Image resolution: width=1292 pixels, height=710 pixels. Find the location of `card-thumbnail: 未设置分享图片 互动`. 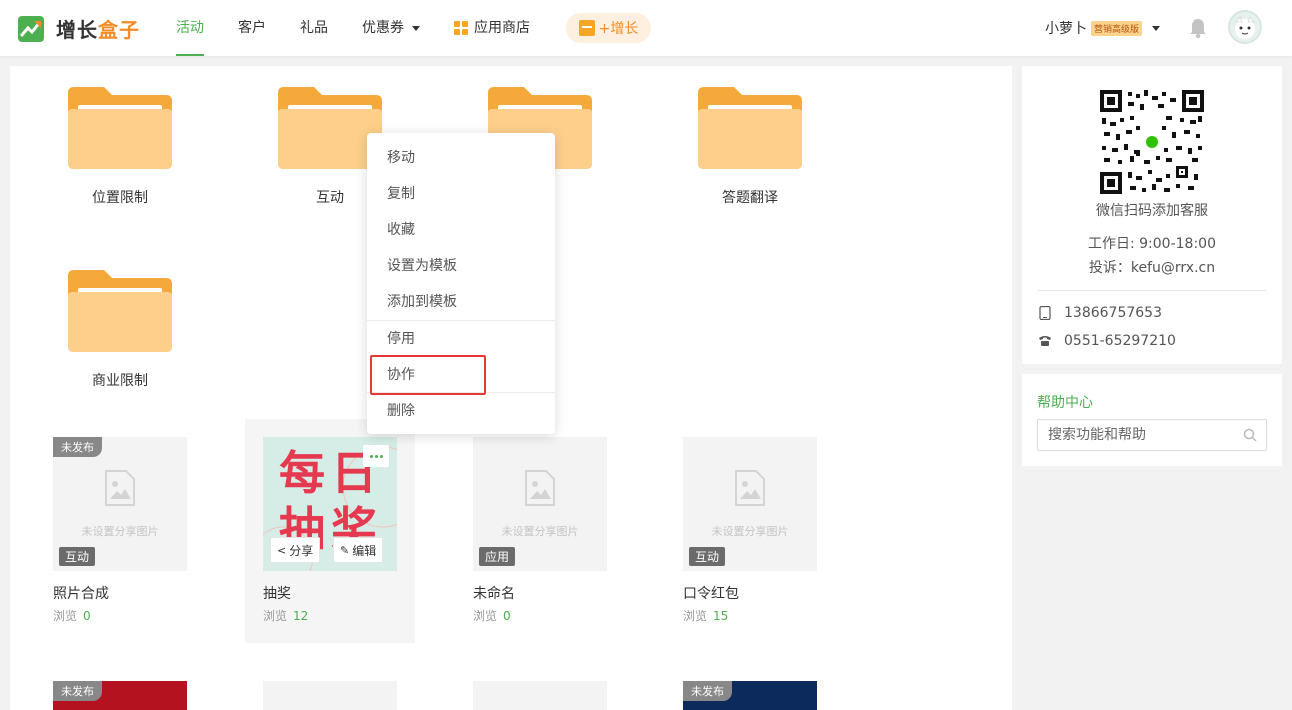

card-thumbnail: 未设置分享图片 互动 is located at coordinates (750, 504).